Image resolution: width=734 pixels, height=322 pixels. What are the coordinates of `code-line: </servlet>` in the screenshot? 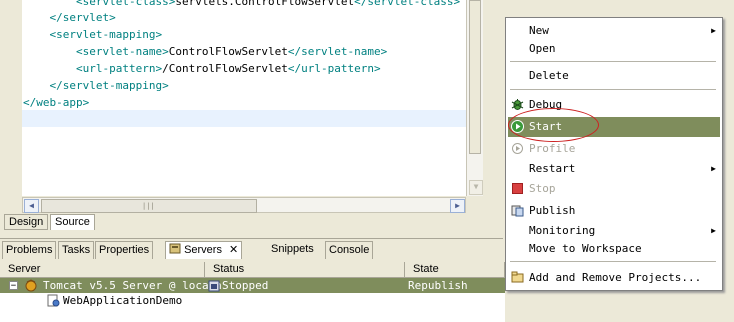 It's located at (69, 18).